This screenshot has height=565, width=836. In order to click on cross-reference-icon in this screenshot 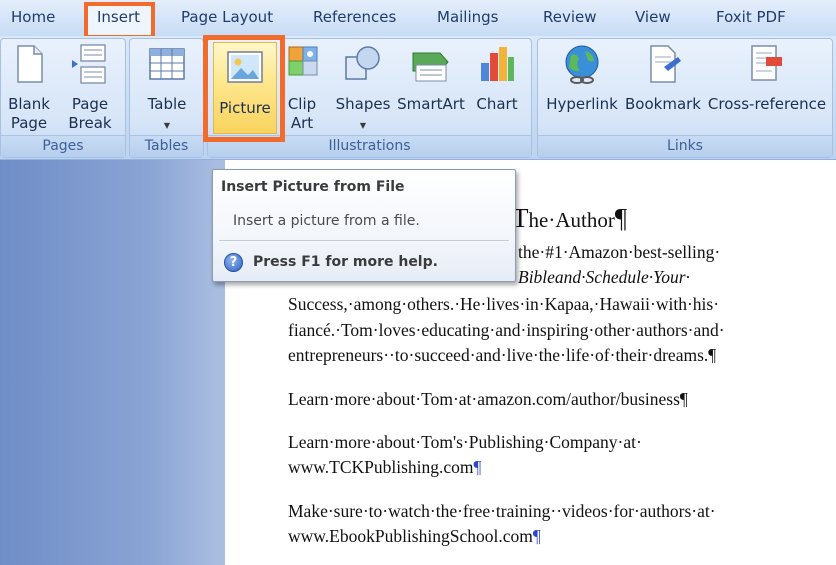, I will do `click(766, 63)`.